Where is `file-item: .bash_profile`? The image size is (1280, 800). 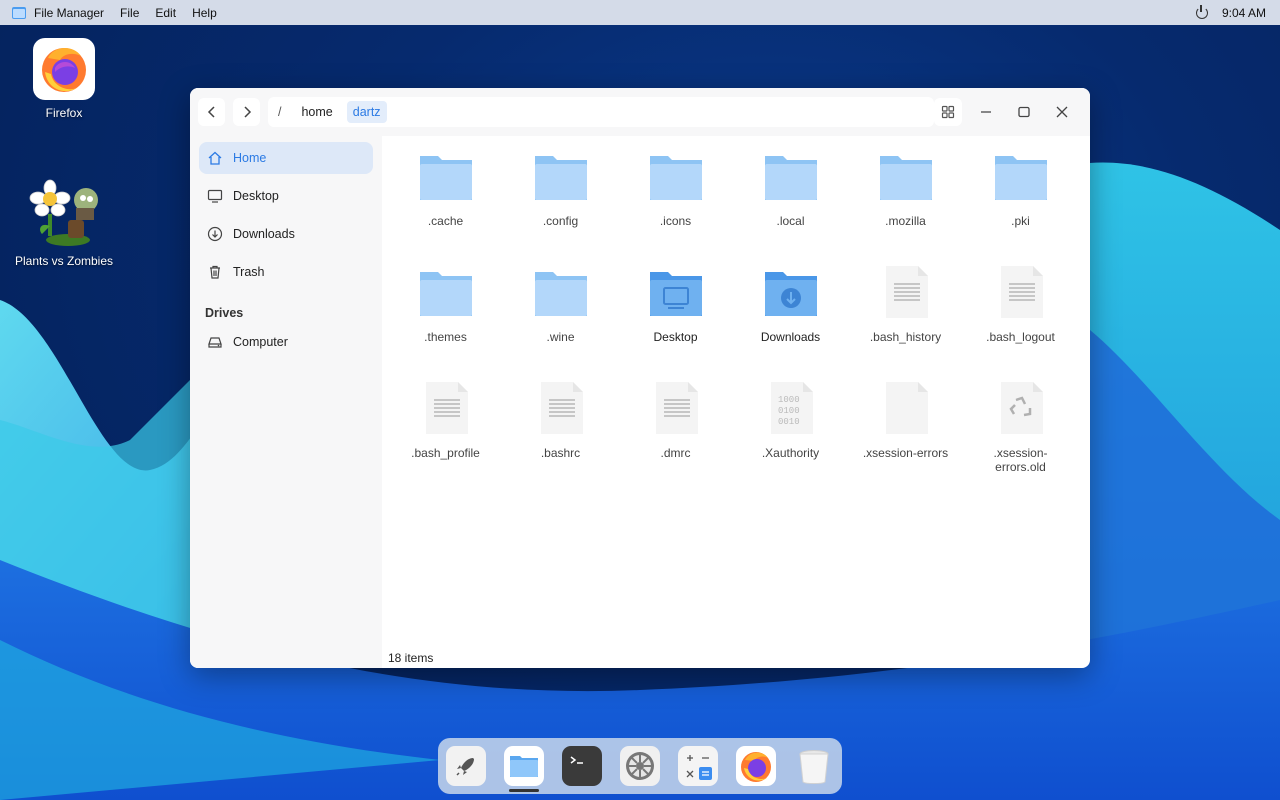 file-item: .bash_profile is located at coordinates (445, 427).